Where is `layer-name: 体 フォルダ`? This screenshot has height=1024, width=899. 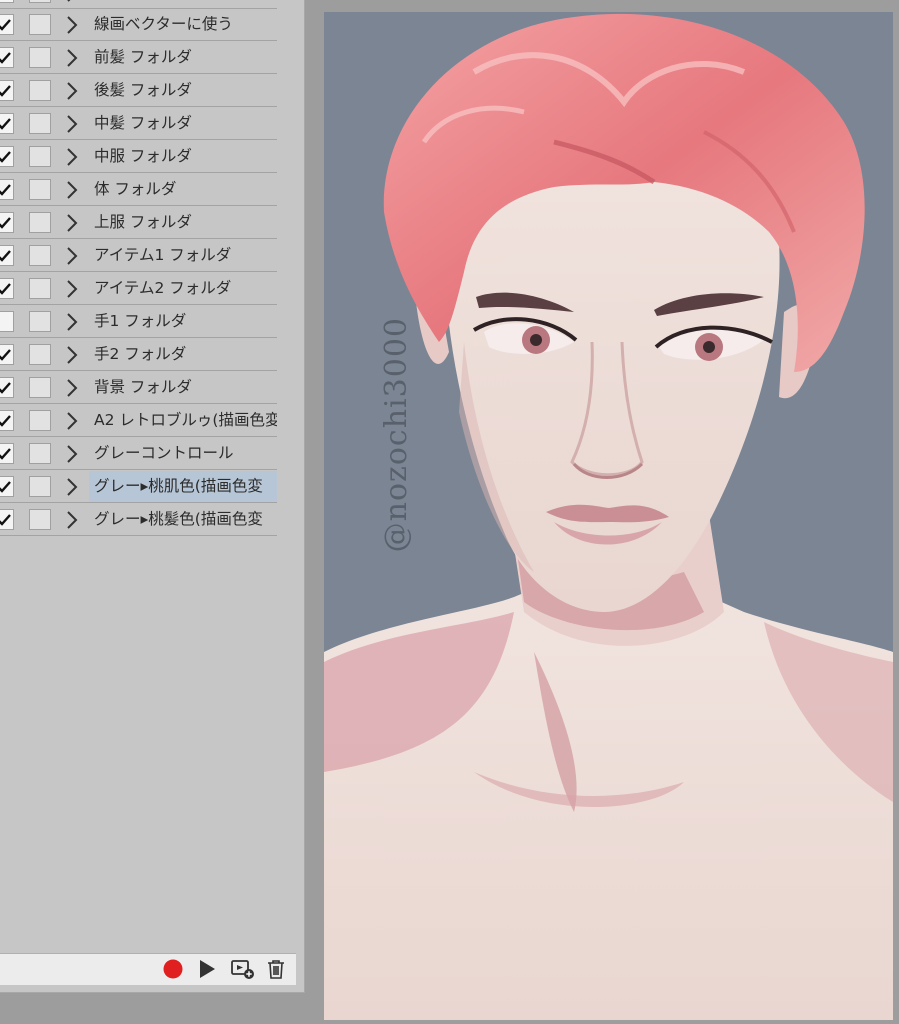 layer-name: 体 フォルダ is located at coordinates (135, 189).